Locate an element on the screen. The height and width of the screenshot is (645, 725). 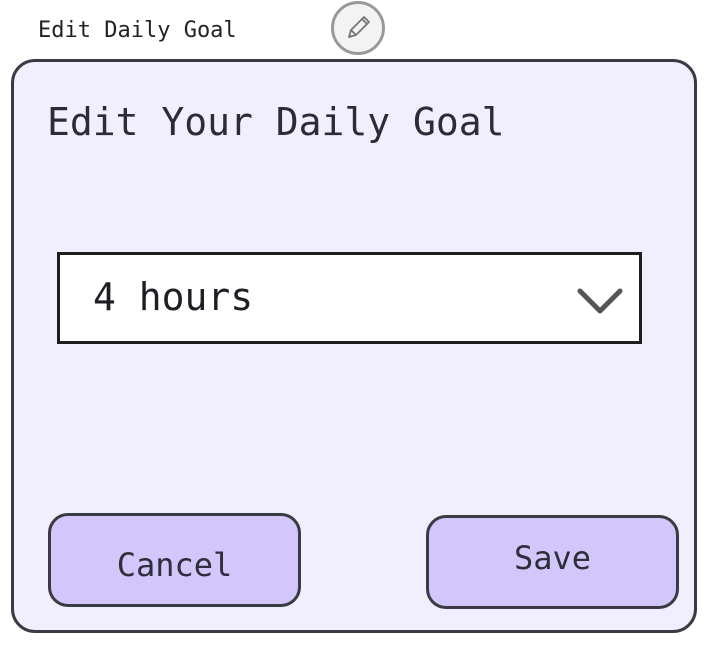
pencil-icon is located at coordinates (359, 27).